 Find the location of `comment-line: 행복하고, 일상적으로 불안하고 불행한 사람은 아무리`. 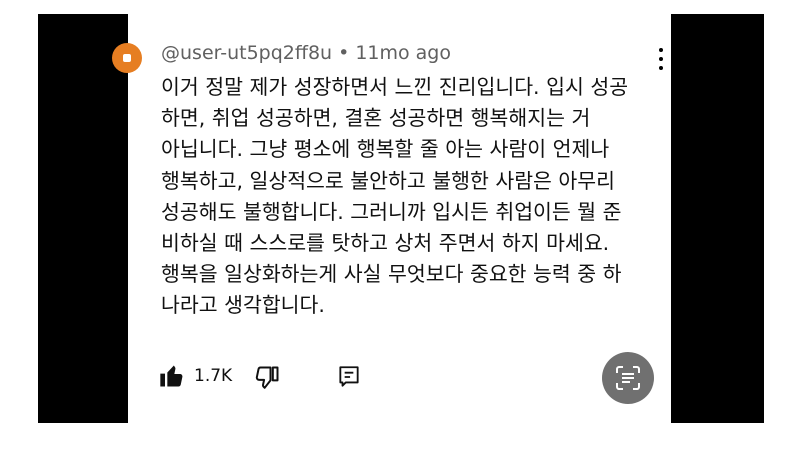

comment-line: 행복하고, 일상적으로 불안하고 불행한 사람은 아무리 is located at coordinates (388, 180).